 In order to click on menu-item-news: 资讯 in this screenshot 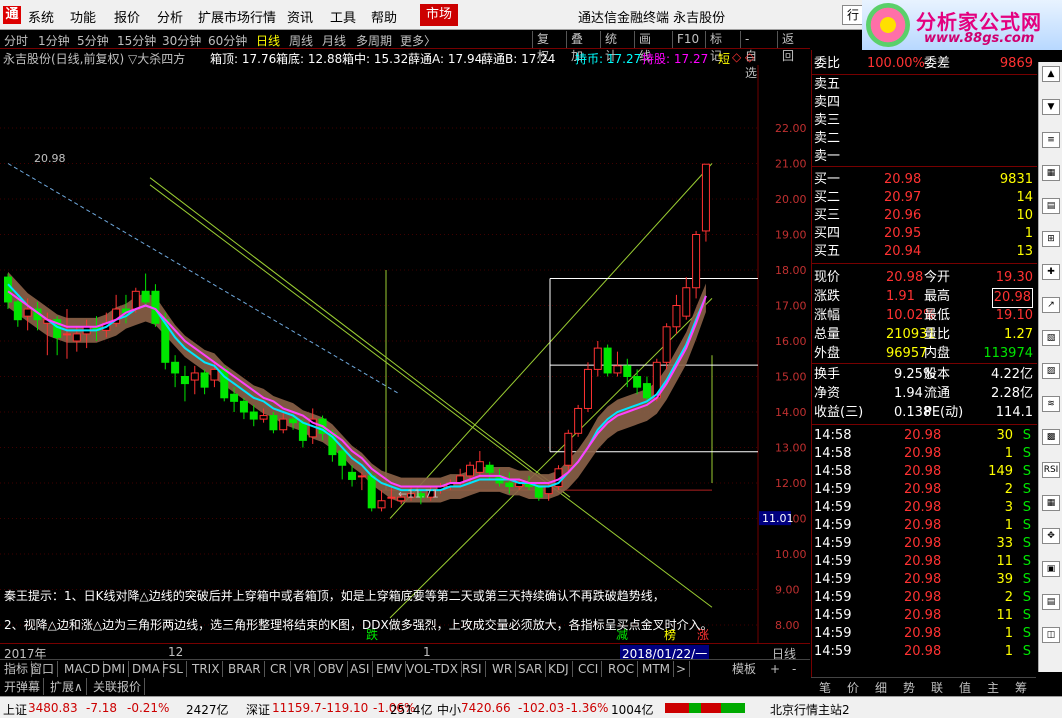, I will do `click(300, 16)`.